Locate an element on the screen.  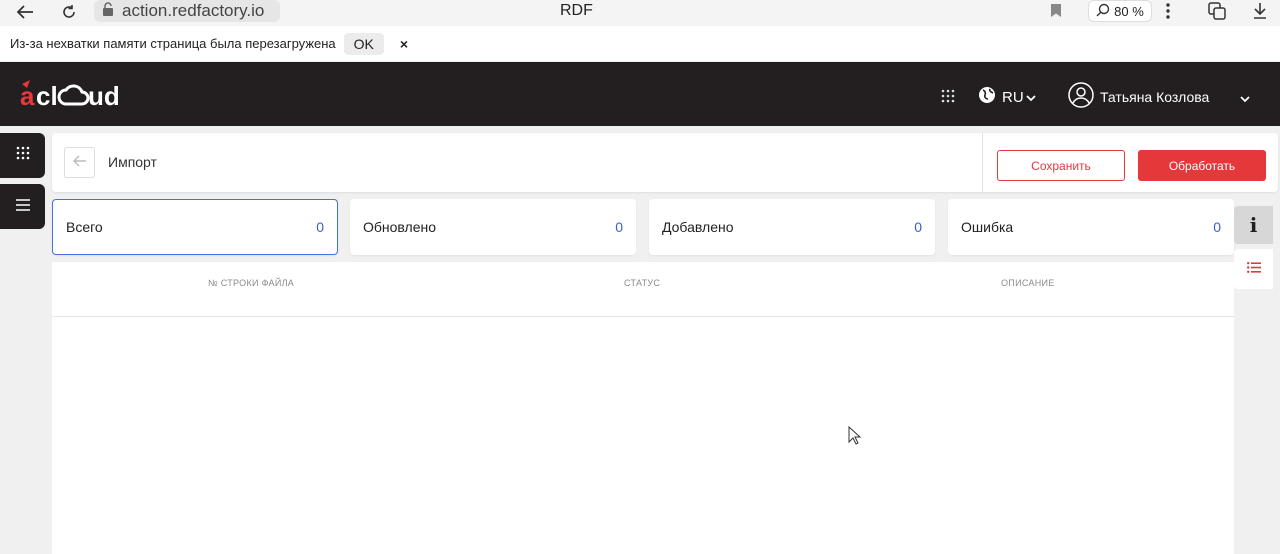
user-avatar-icon is located at coordinates (1081, 96).